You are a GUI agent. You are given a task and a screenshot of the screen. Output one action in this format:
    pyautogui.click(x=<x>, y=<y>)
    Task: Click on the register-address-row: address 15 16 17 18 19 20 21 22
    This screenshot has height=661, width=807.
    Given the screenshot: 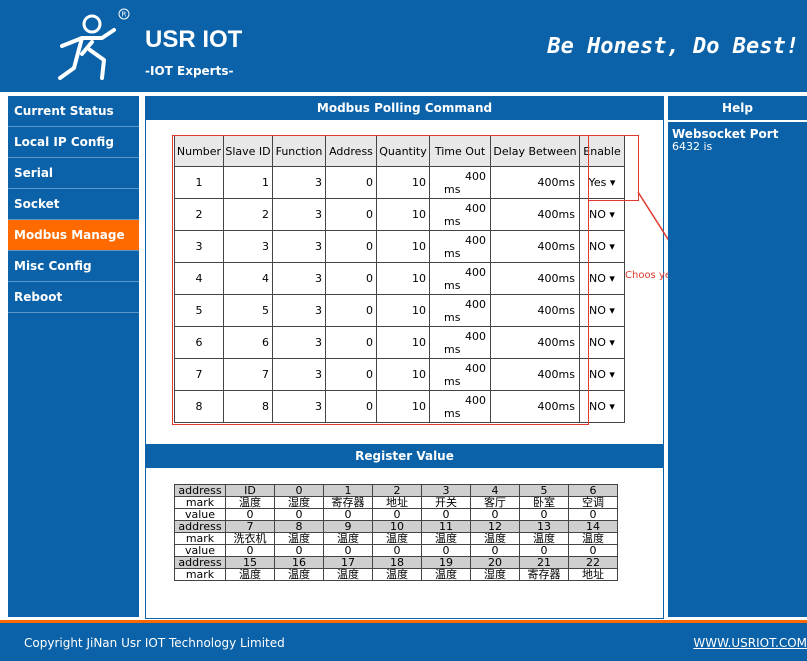 What is the action you would take?
    pyautogui.click(x=396, y=562)
    